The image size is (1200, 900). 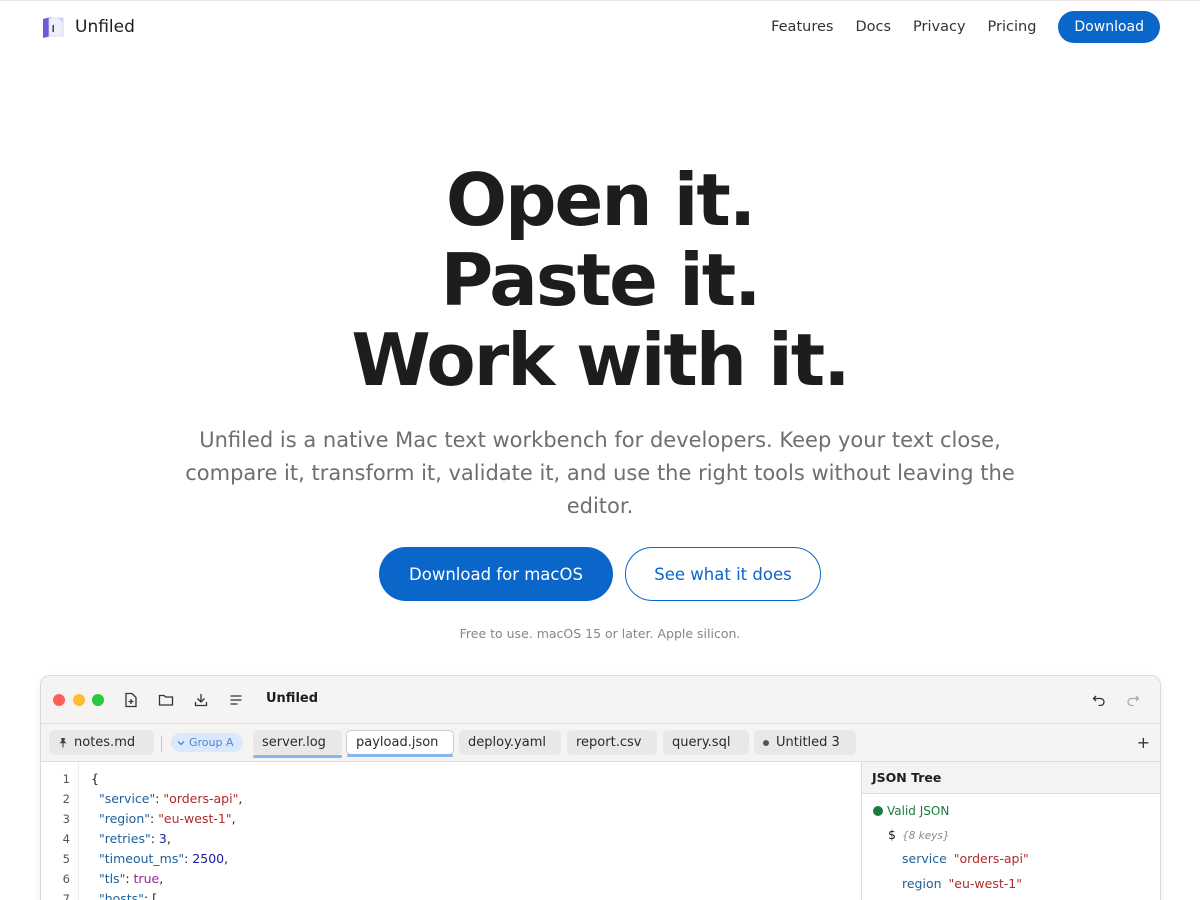 What do you see at coordinates (878, 811) in the screenshot?
I see `valid-status-icon` at bounding box center [878, 811].